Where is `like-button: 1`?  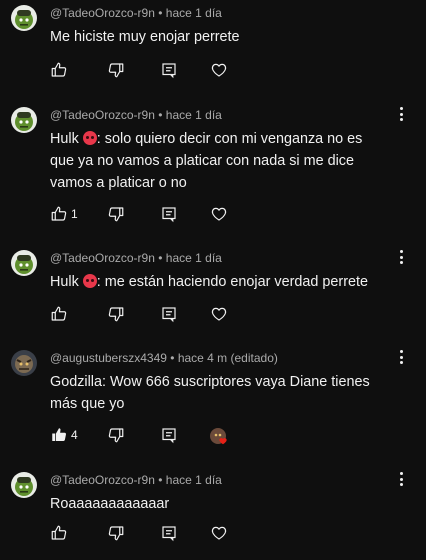 like-button: 1 is located at coordinates (64, 215).